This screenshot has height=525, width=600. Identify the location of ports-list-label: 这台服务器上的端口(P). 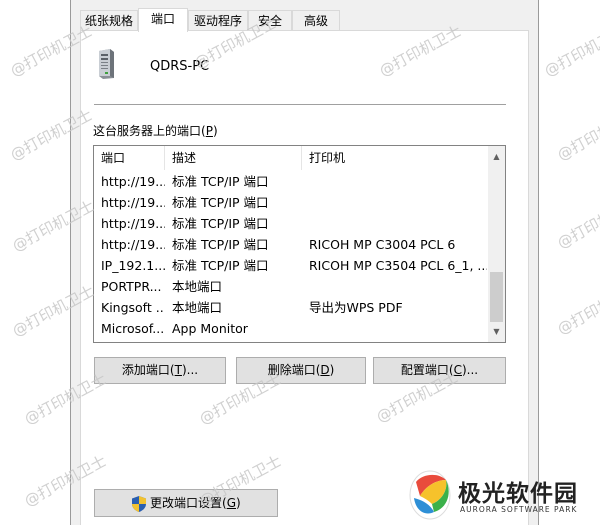
(155, 130).